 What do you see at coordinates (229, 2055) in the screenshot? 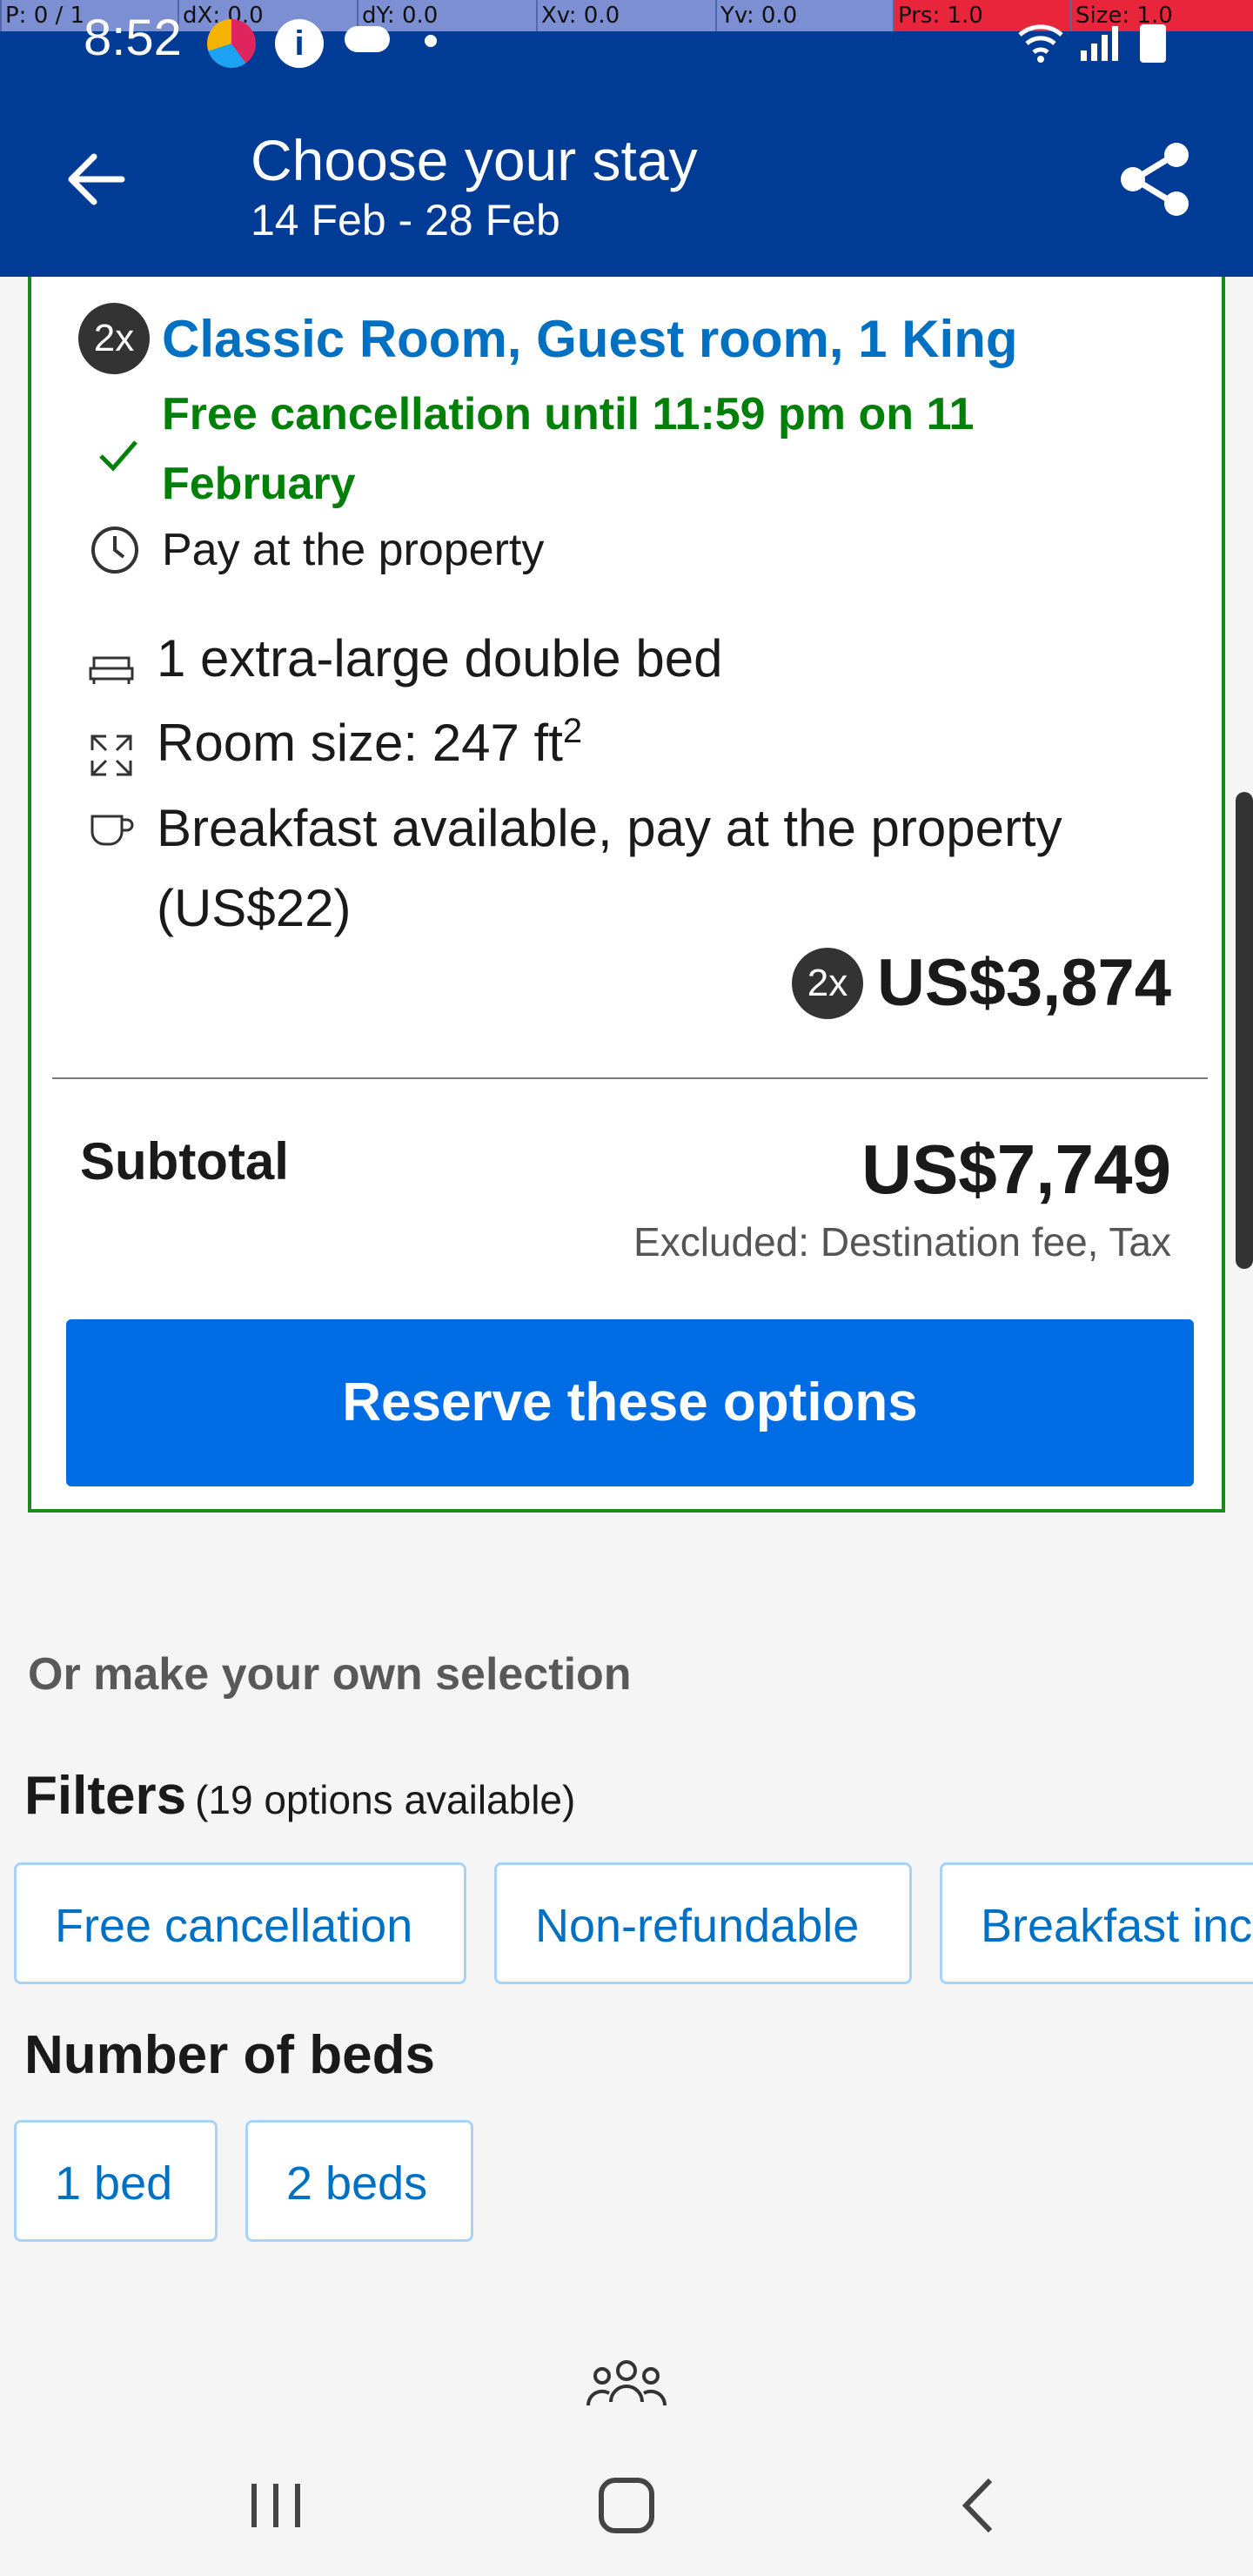
I see `number-of-beds-heading: Number of beds` at bounding box center [229, 2055].